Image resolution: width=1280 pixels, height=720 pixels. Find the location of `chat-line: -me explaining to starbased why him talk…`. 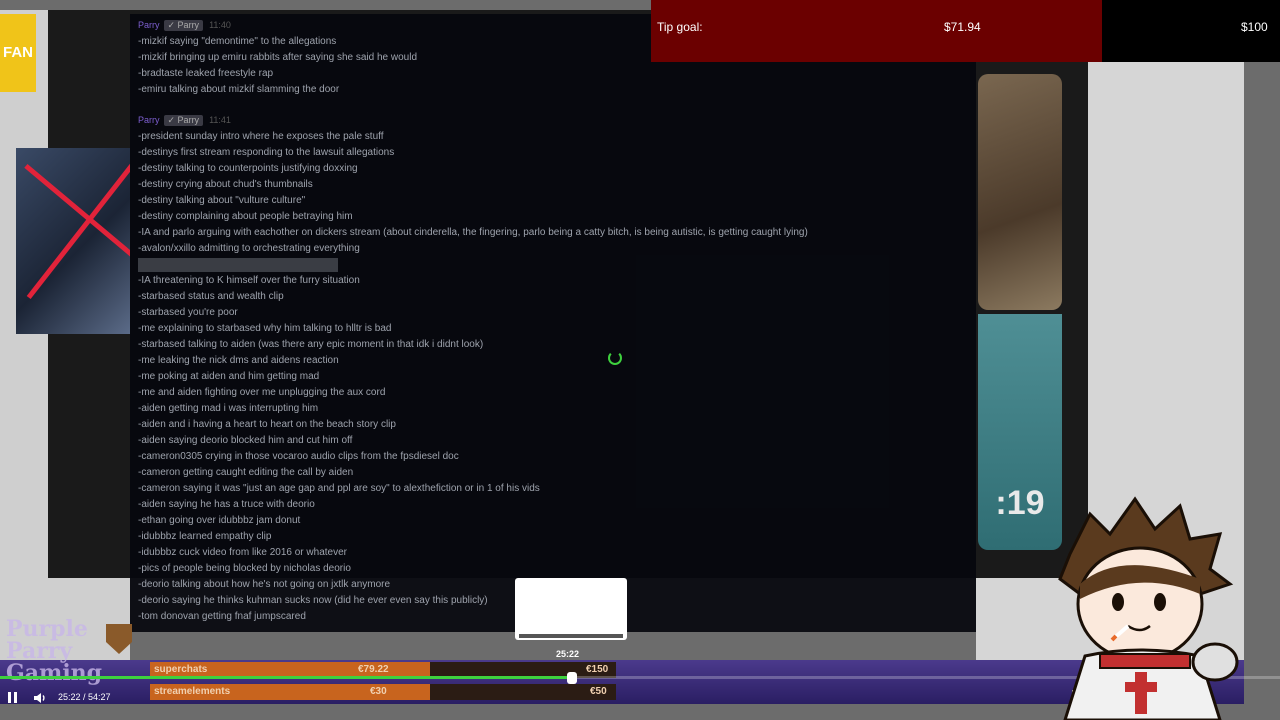

chat-line: -me explaining to starbased why him talk… is located at coordinates (265, 328).